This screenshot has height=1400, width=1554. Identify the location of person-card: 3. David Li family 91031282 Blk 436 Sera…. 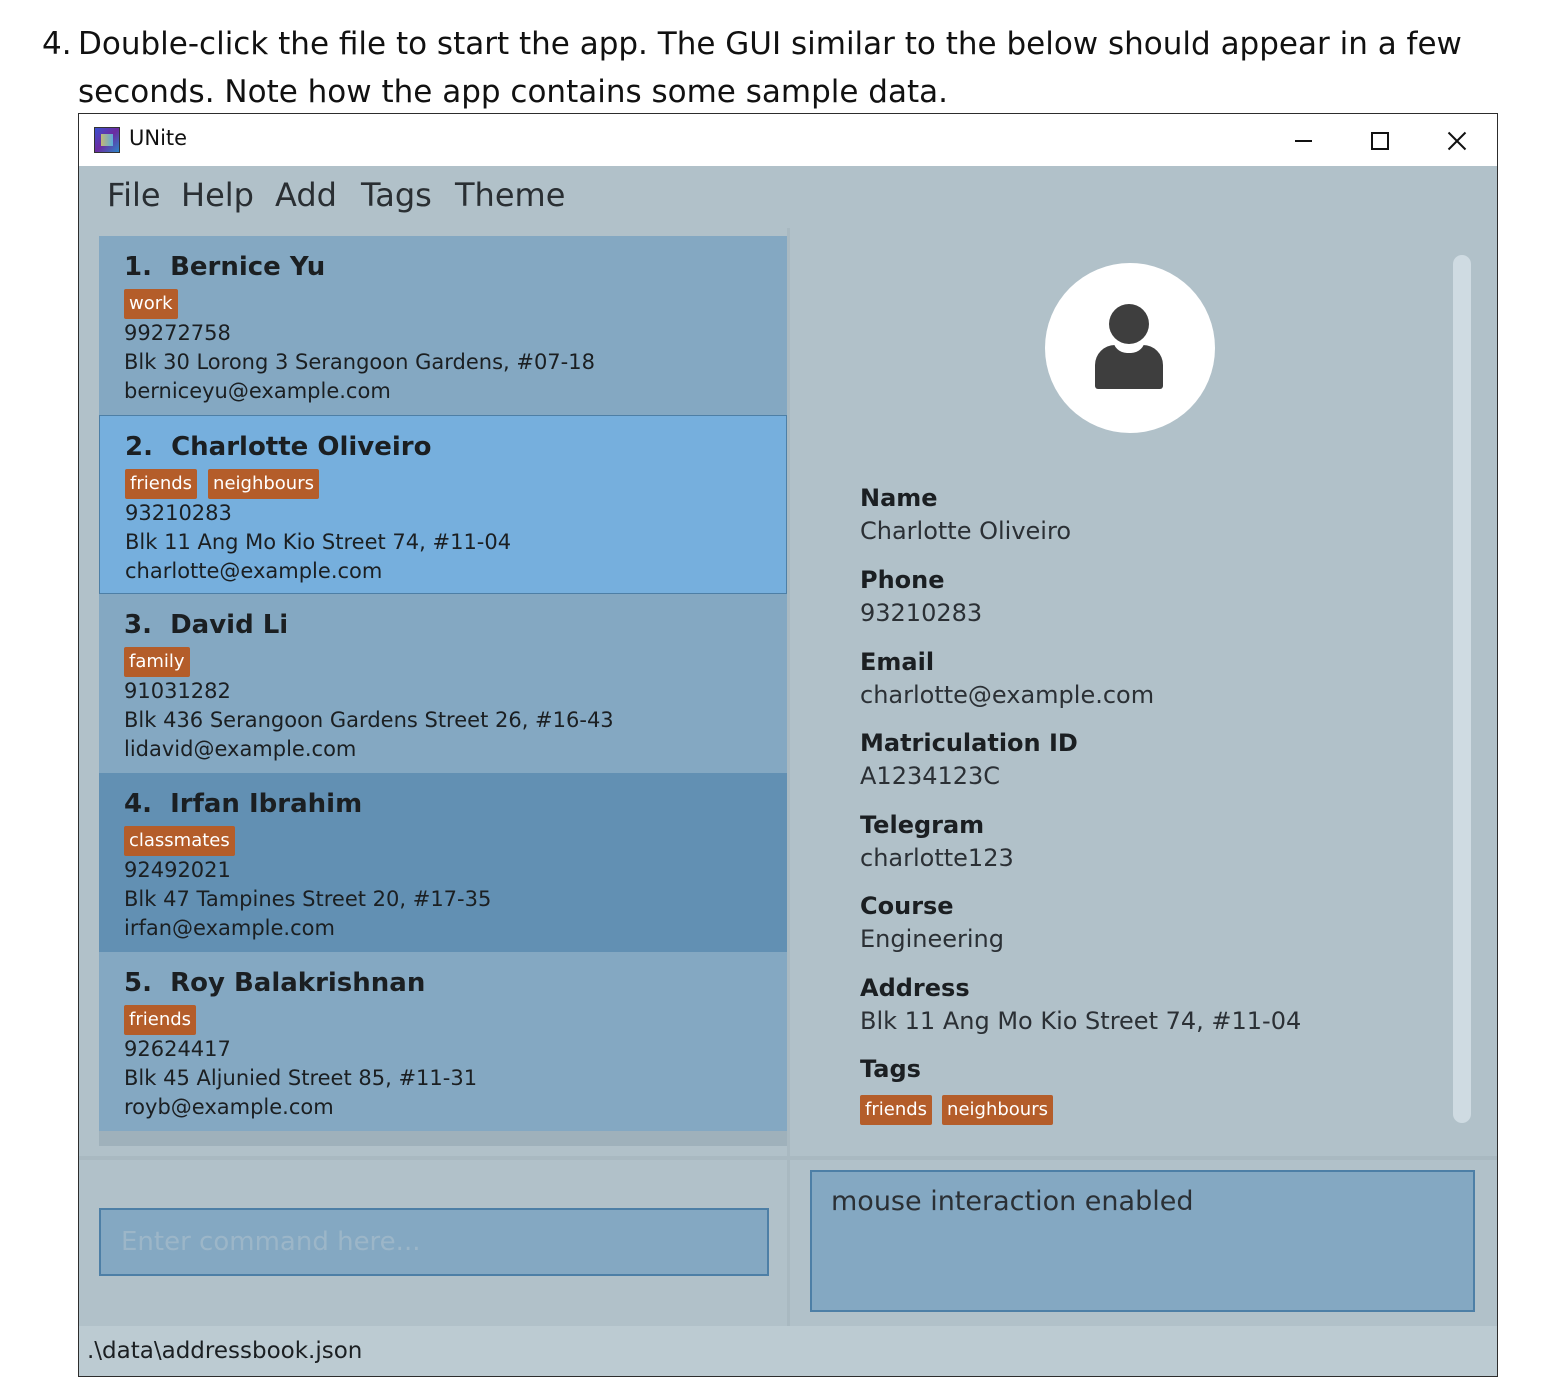
(443, 683).